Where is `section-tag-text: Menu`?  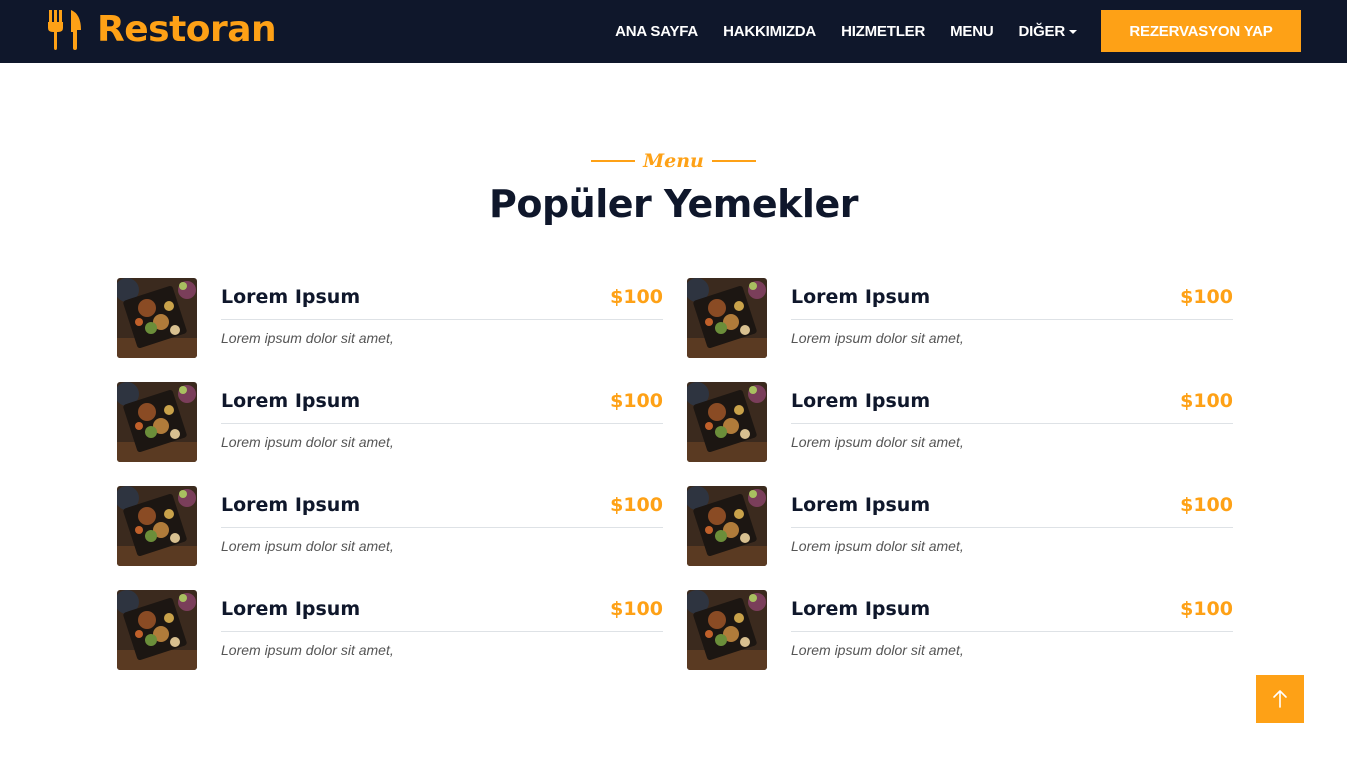
section-tag-text: Menu is located at coordinates (673, 161).